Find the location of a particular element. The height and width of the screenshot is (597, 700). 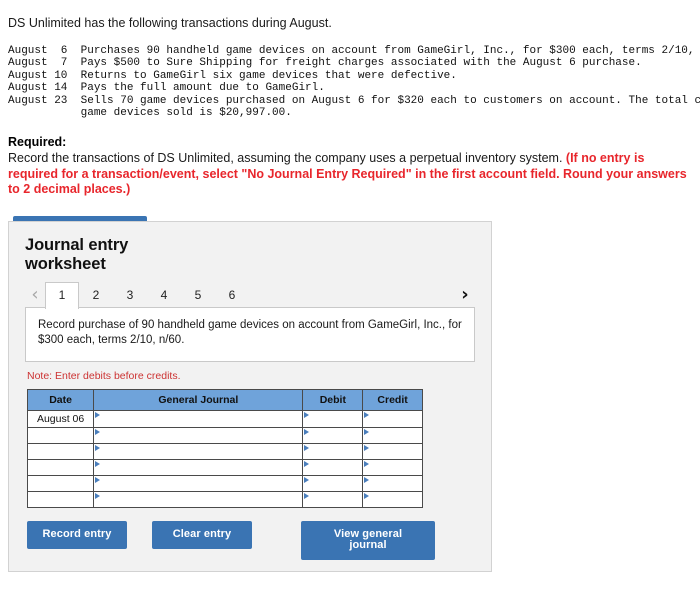

tab-5: 5 is located at coordinates (198, 295).